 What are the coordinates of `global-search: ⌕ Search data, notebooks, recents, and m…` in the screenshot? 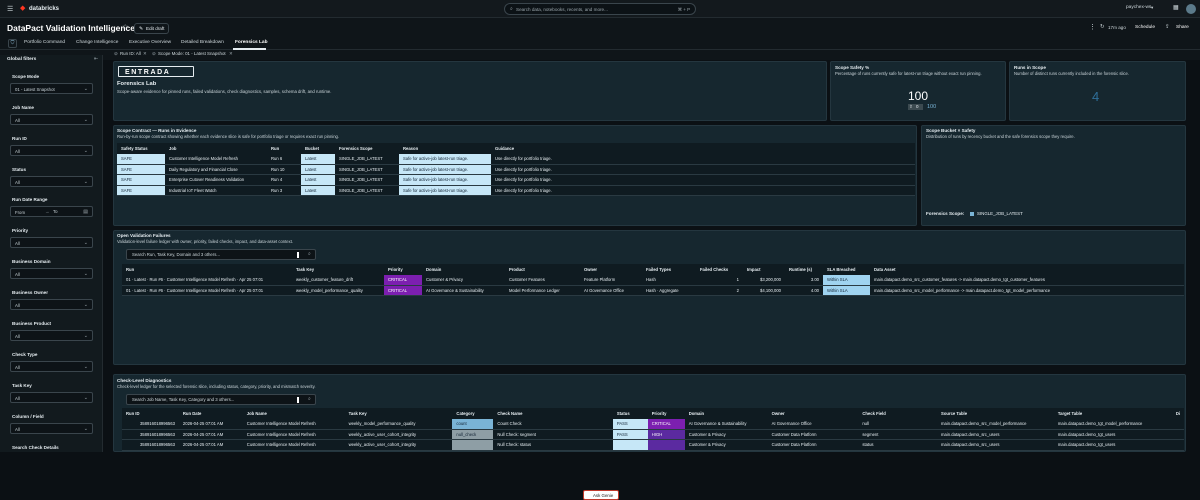 It's located at (600, 9).